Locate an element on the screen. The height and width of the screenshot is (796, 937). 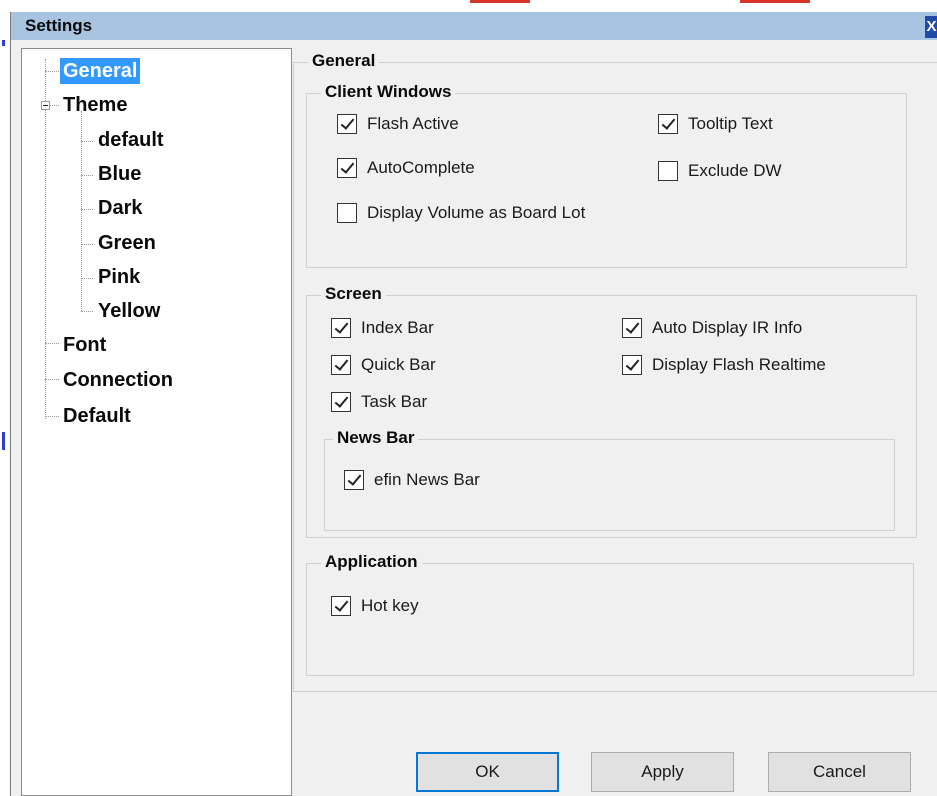
close-button: X is located at coordinates (931, 27).